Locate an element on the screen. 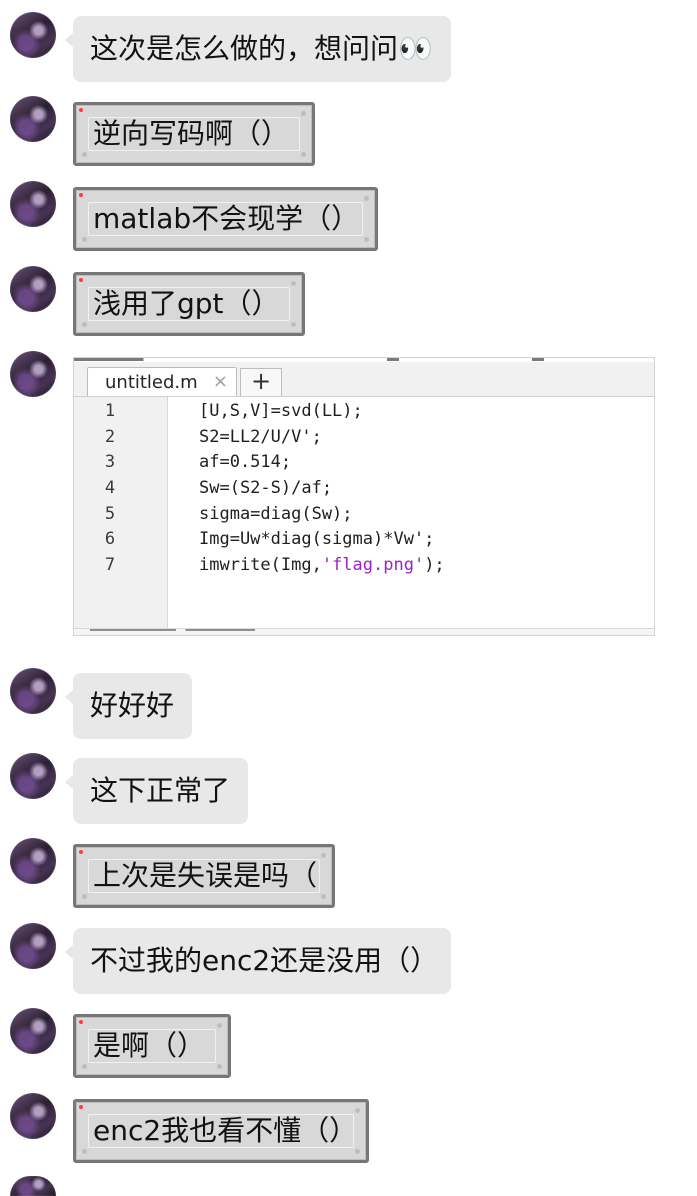 This screenshot has width=697, height=1196. line-number: 2 is located at coordinates (110, 437).